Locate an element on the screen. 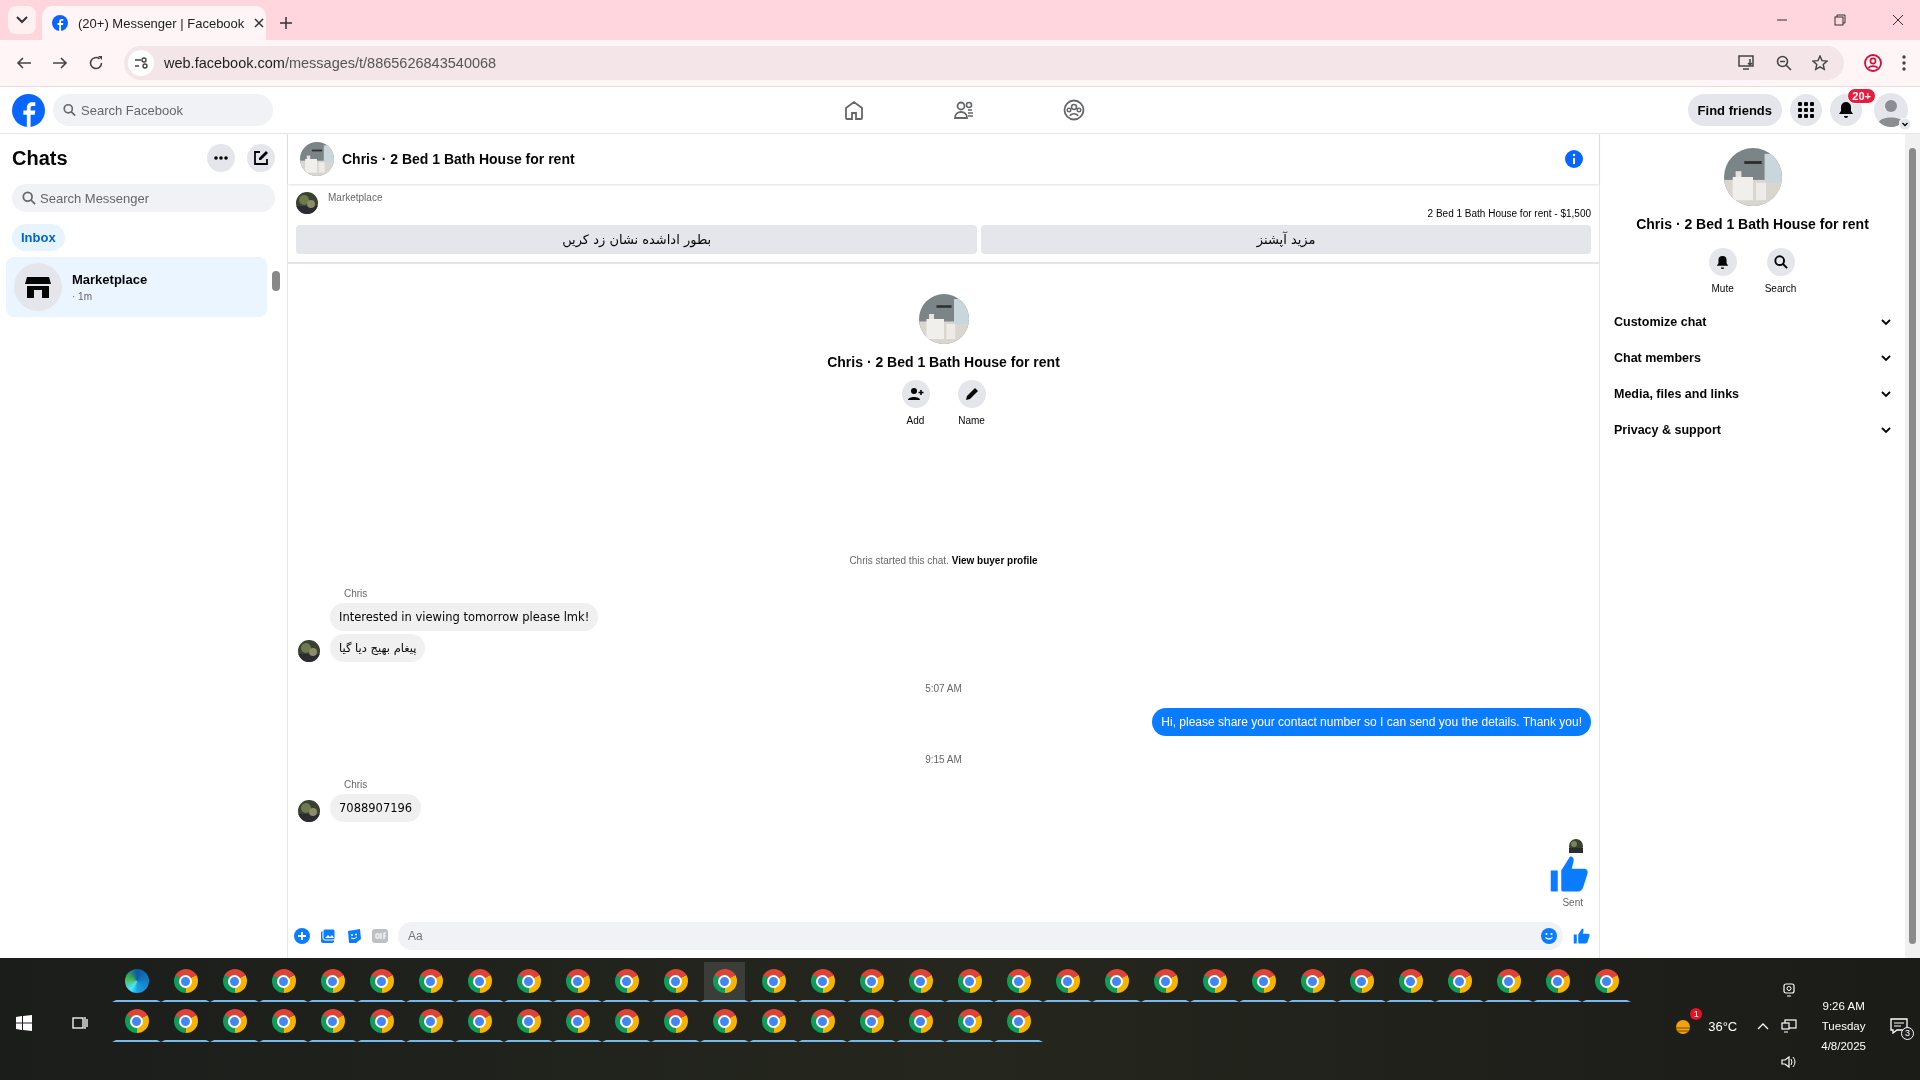 The height and width of the screenshot is (1080, 1920). mute-button is located at coordinates (1722, 262).